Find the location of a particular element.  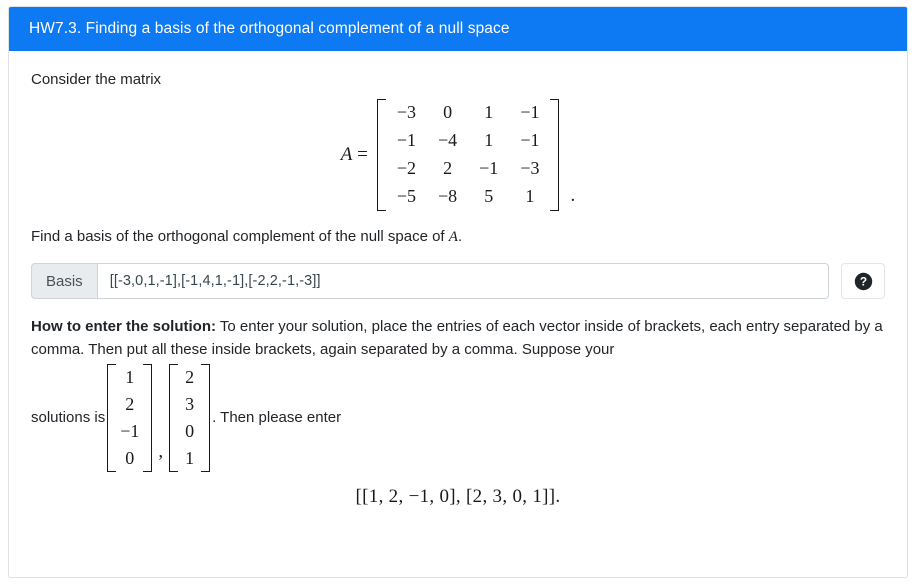

matrix-row: −3 0 1 −1 is located at coordinates (468, 113).